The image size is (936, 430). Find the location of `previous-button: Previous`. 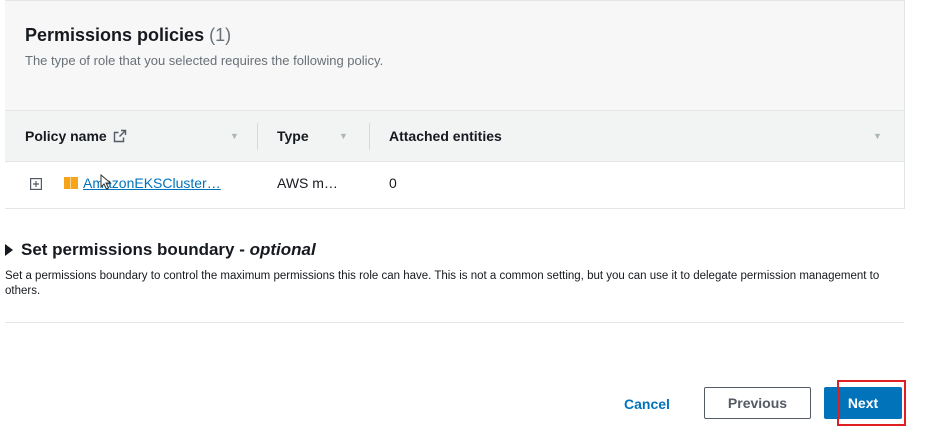

previous-button: Previous is located at coordinates (757, 403).